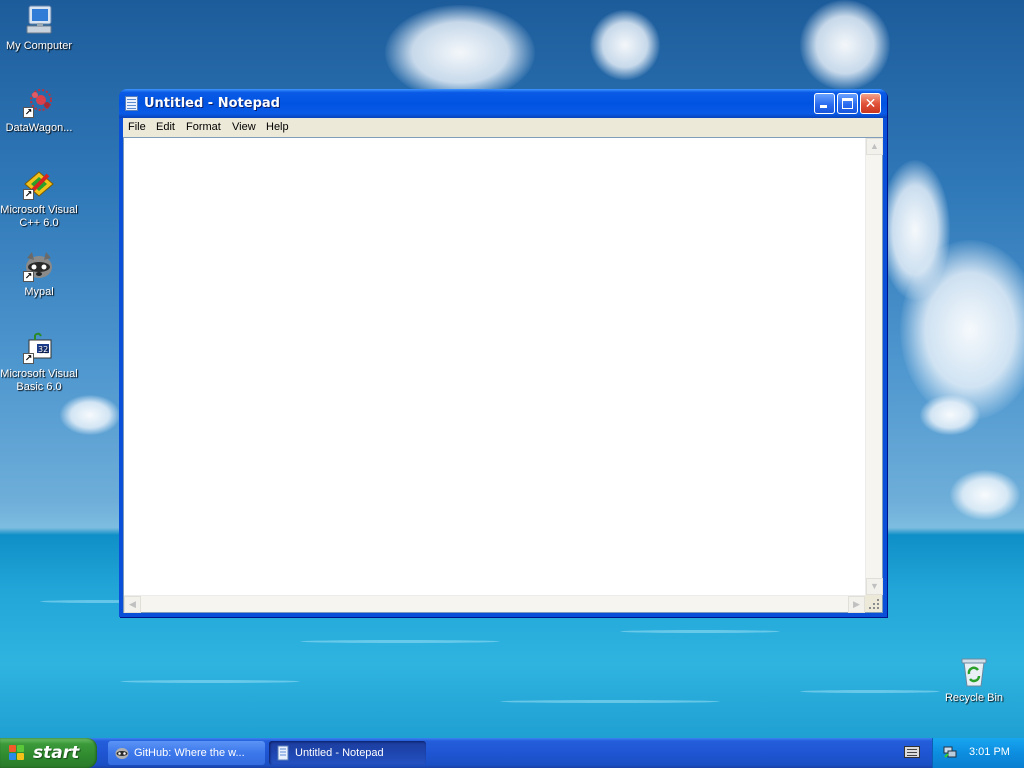  What do you see at coordinates (494, 604) in the screenshot?
I see `horizontal-scrollbar: ◀ ▶` at bounding box center [494, 604].